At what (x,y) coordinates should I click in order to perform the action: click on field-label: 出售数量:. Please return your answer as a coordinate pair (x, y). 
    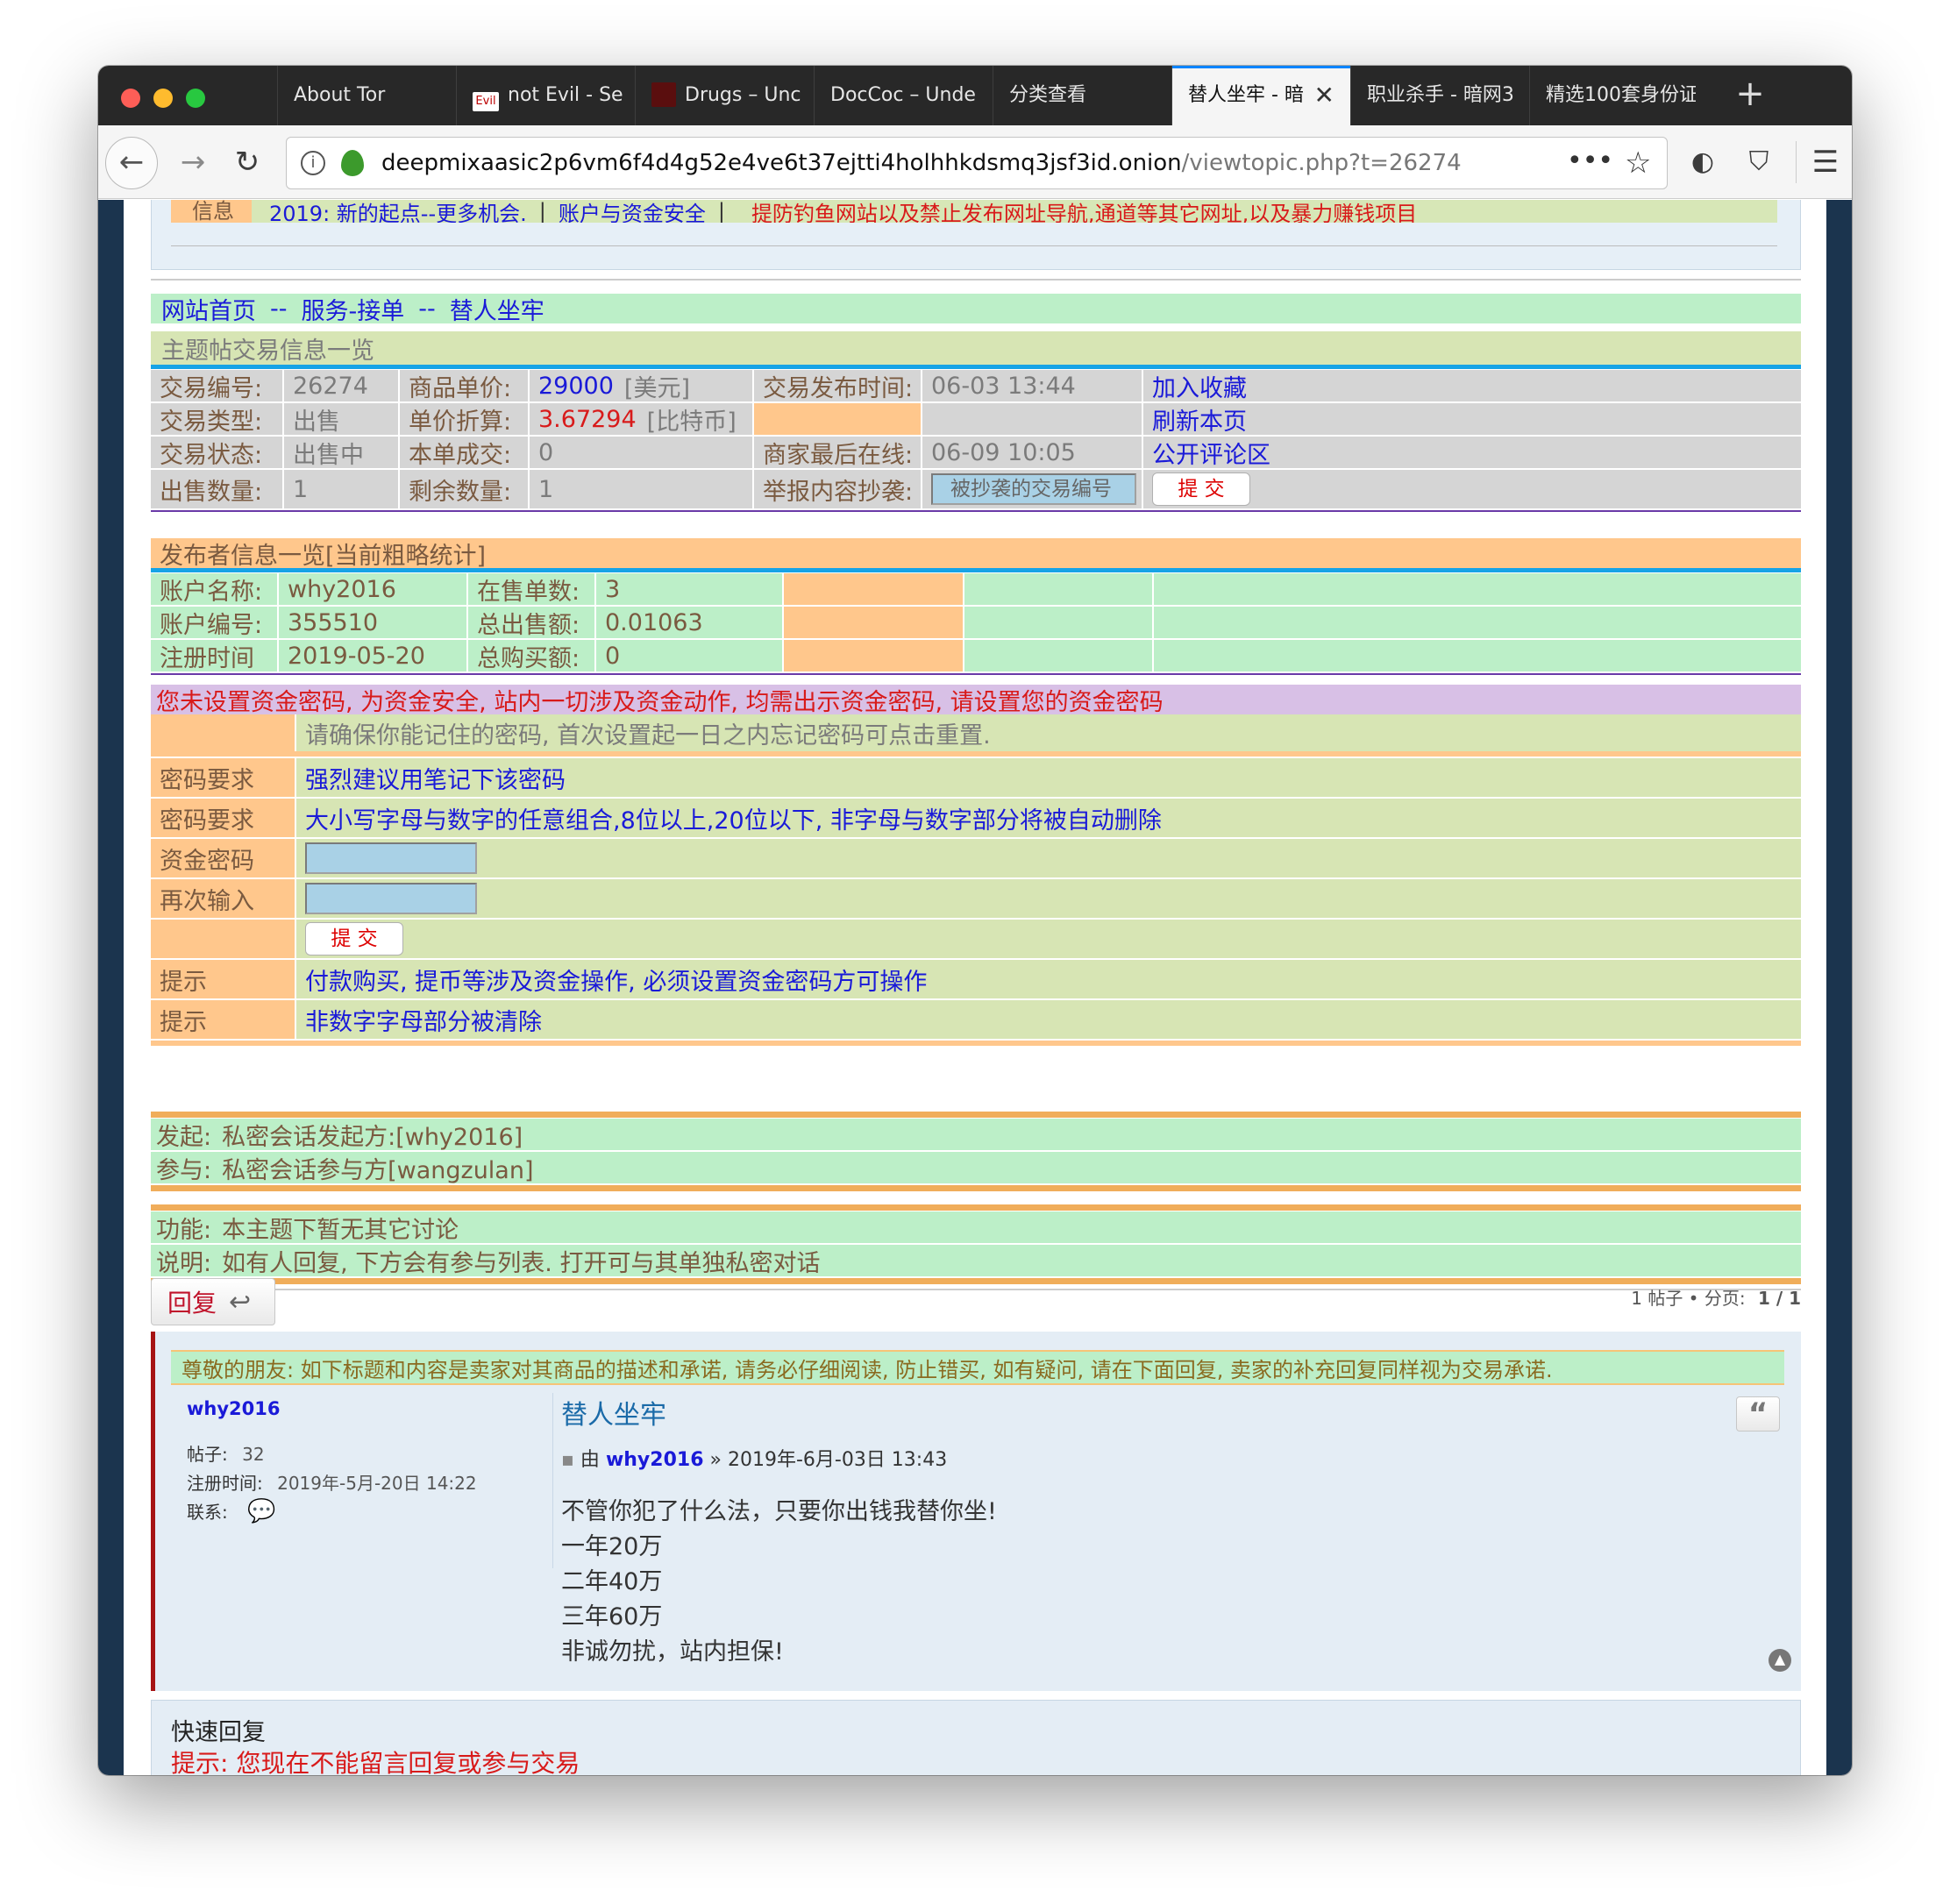
    Looking at the image, I should click on (211, 492).